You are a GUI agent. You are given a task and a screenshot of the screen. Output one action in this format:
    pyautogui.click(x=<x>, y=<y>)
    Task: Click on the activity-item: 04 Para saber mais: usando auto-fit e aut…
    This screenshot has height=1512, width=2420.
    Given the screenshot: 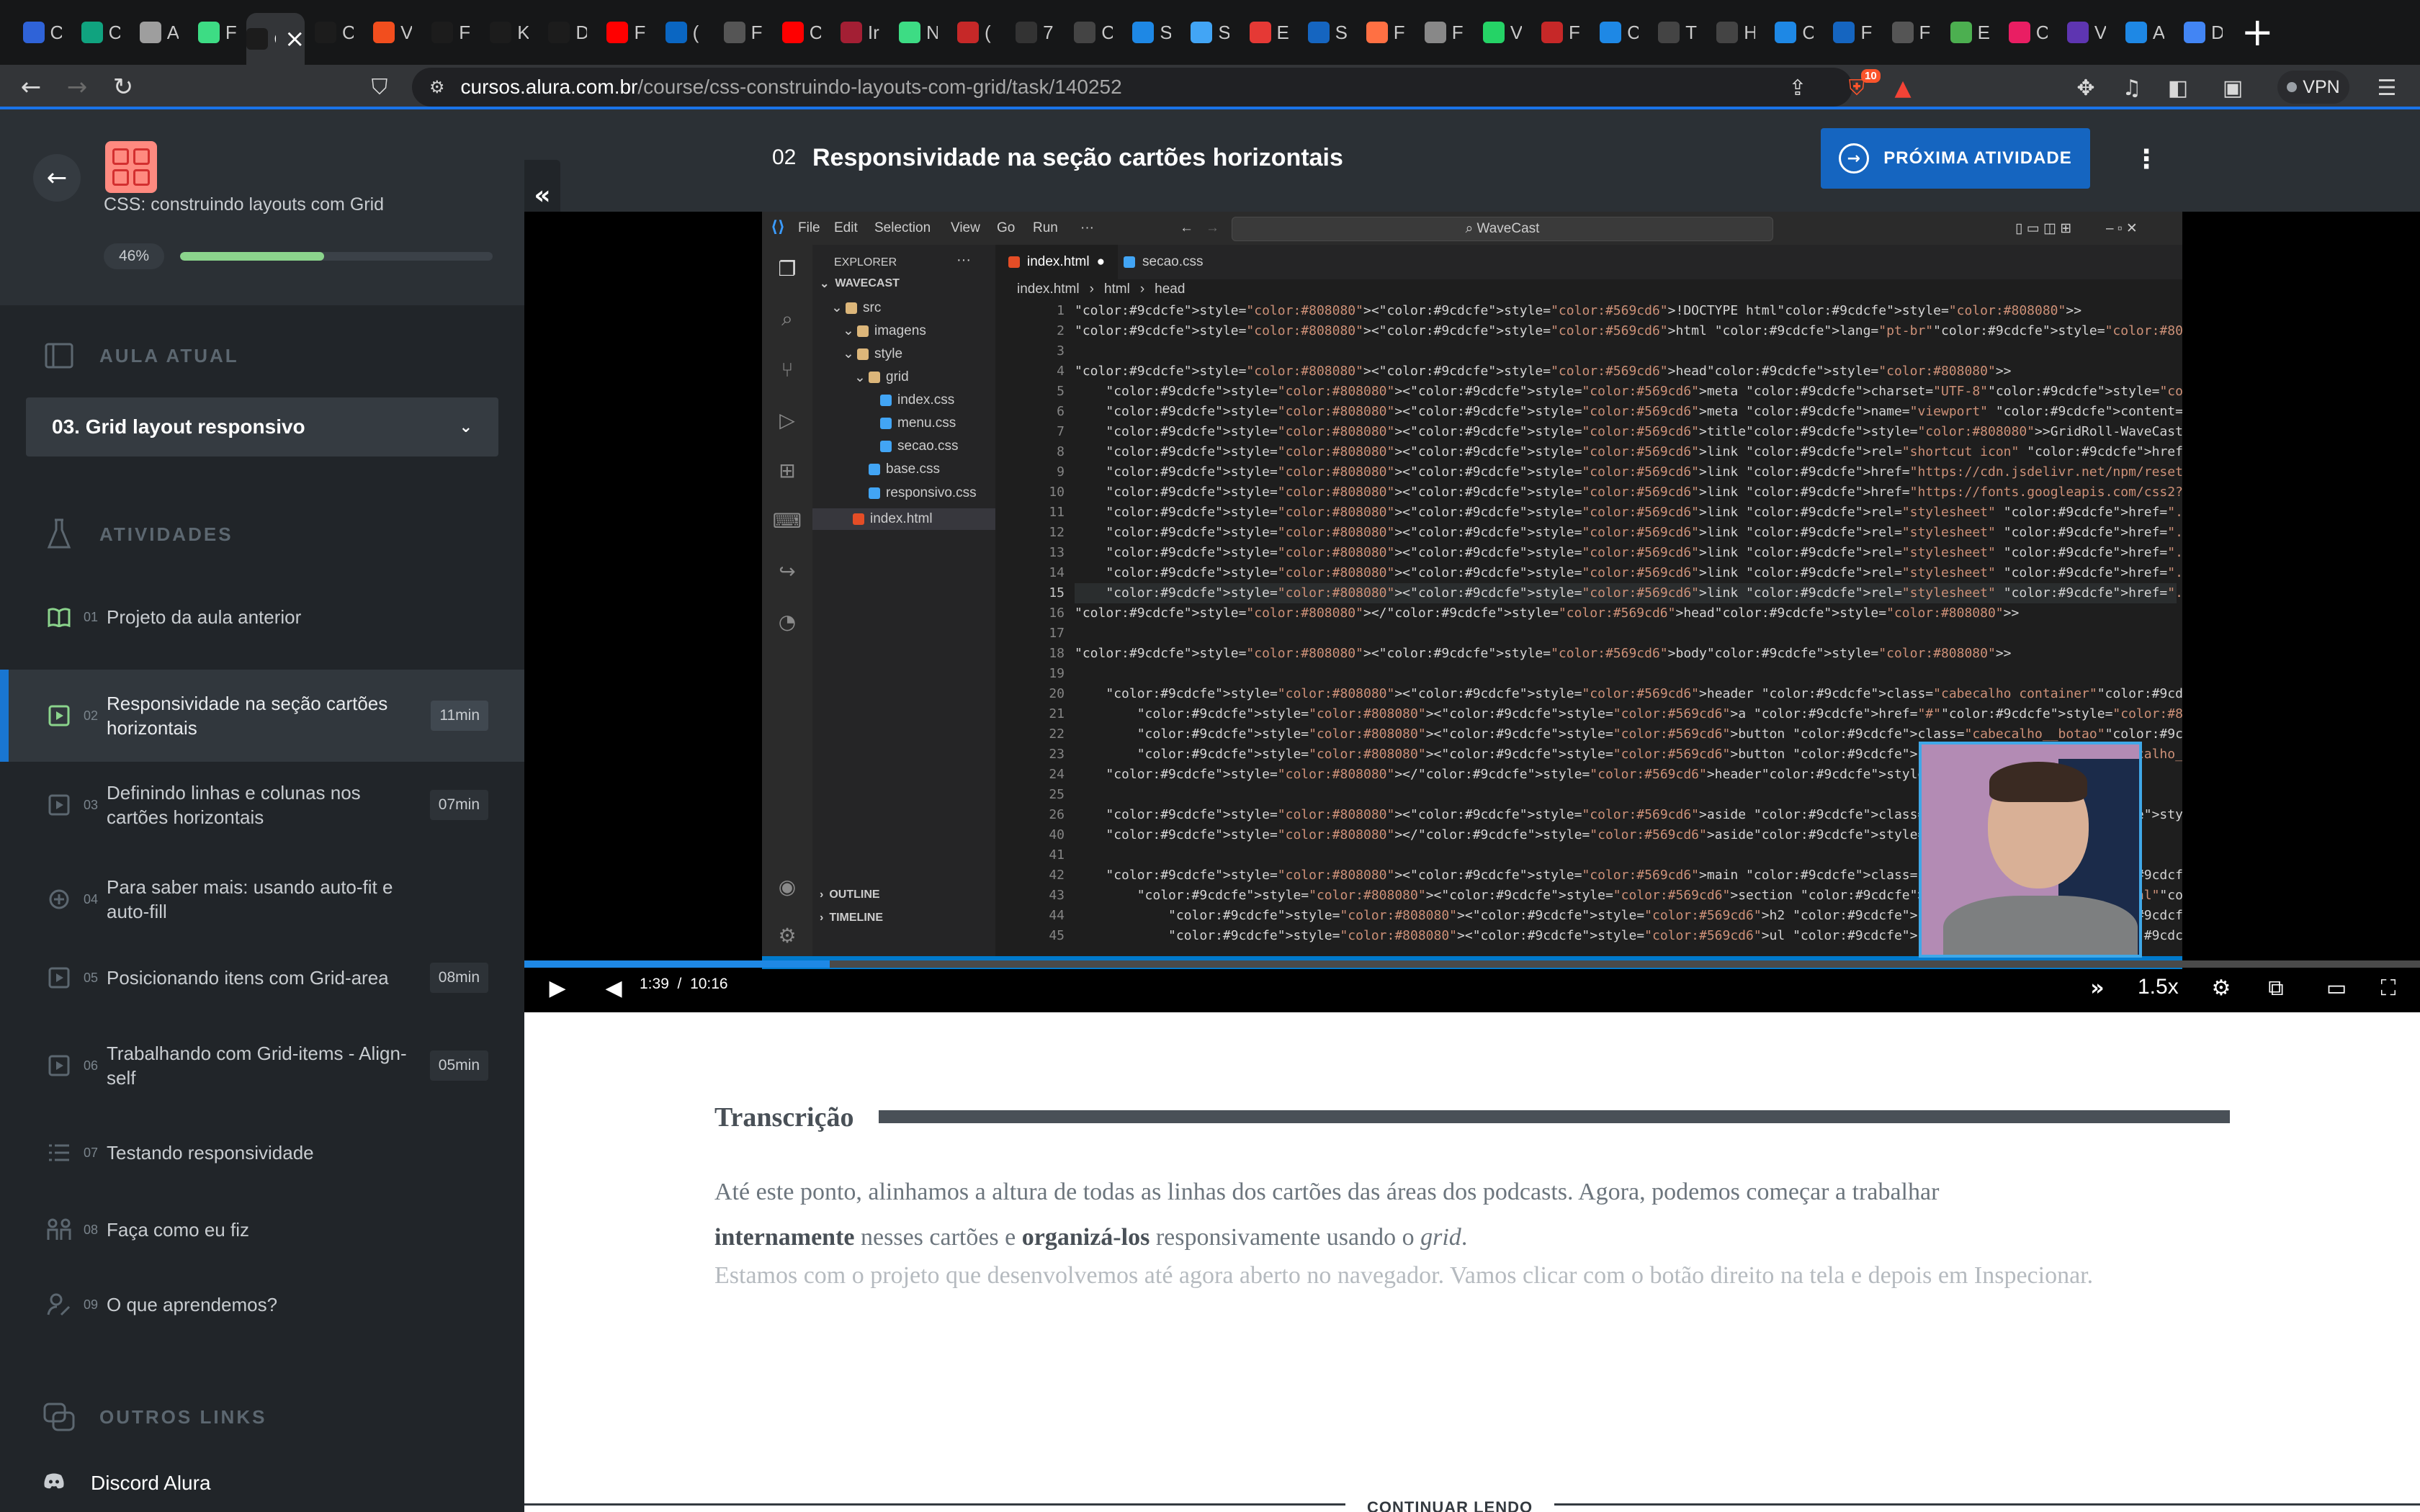 What is the action you would take?
    pyautogui.click(x=262, y=899)
    